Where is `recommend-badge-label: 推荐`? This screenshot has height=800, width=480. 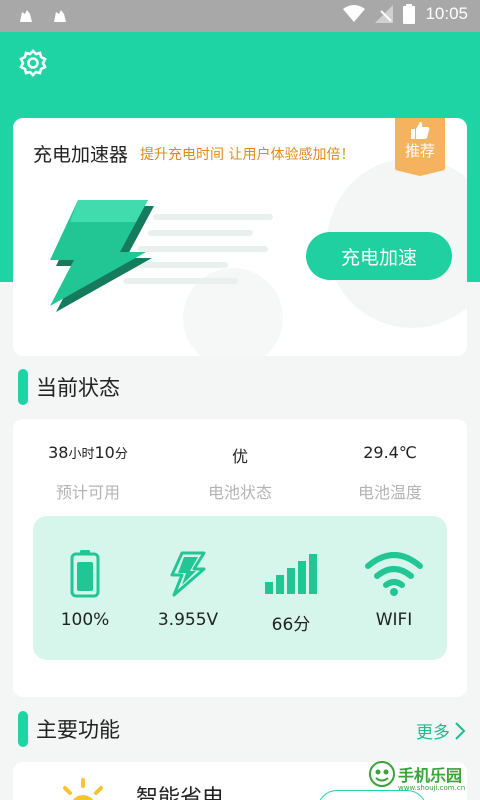
recommend-badge-label: 推荐 is located at coordinates (419, 151).